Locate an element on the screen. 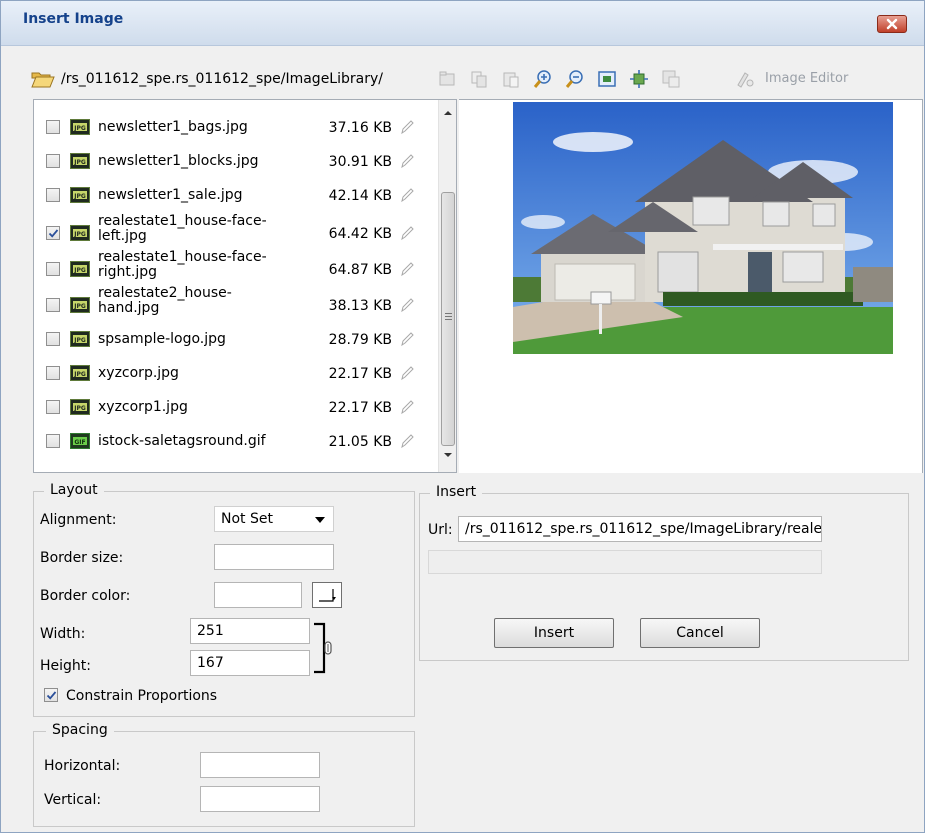  color-picker-dropdown-icon is located at coordinates (327, 595).